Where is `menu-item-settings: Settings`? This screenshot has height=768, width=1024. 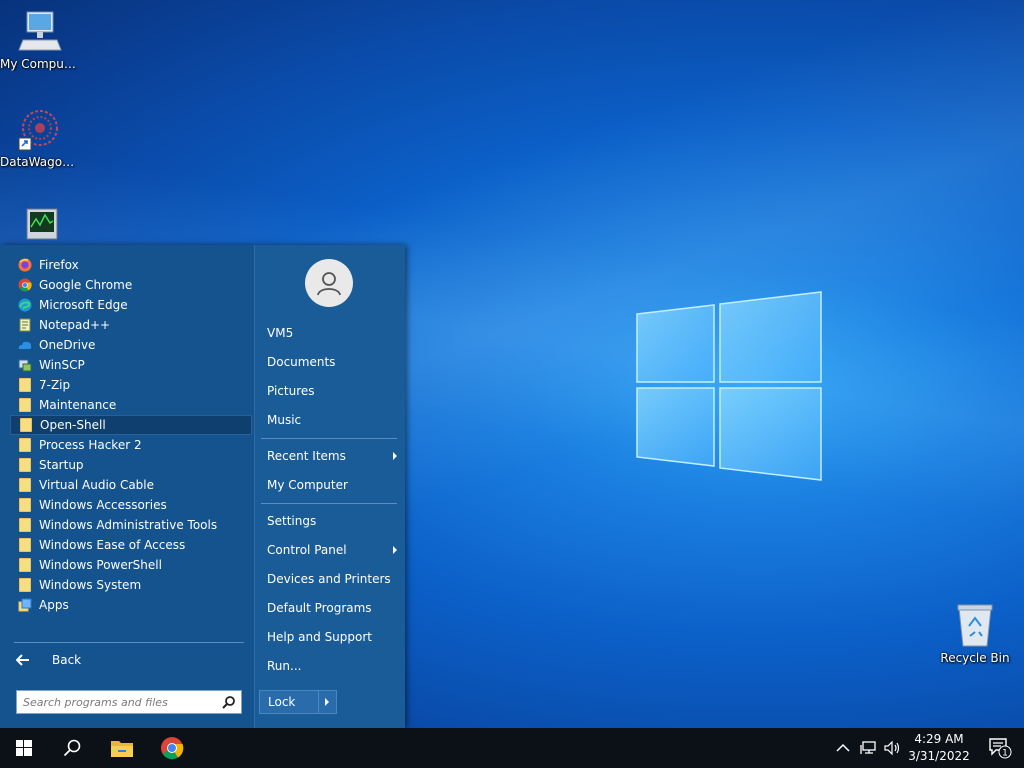
menu-item-settings: Settings is located at coordinates (334, 521).